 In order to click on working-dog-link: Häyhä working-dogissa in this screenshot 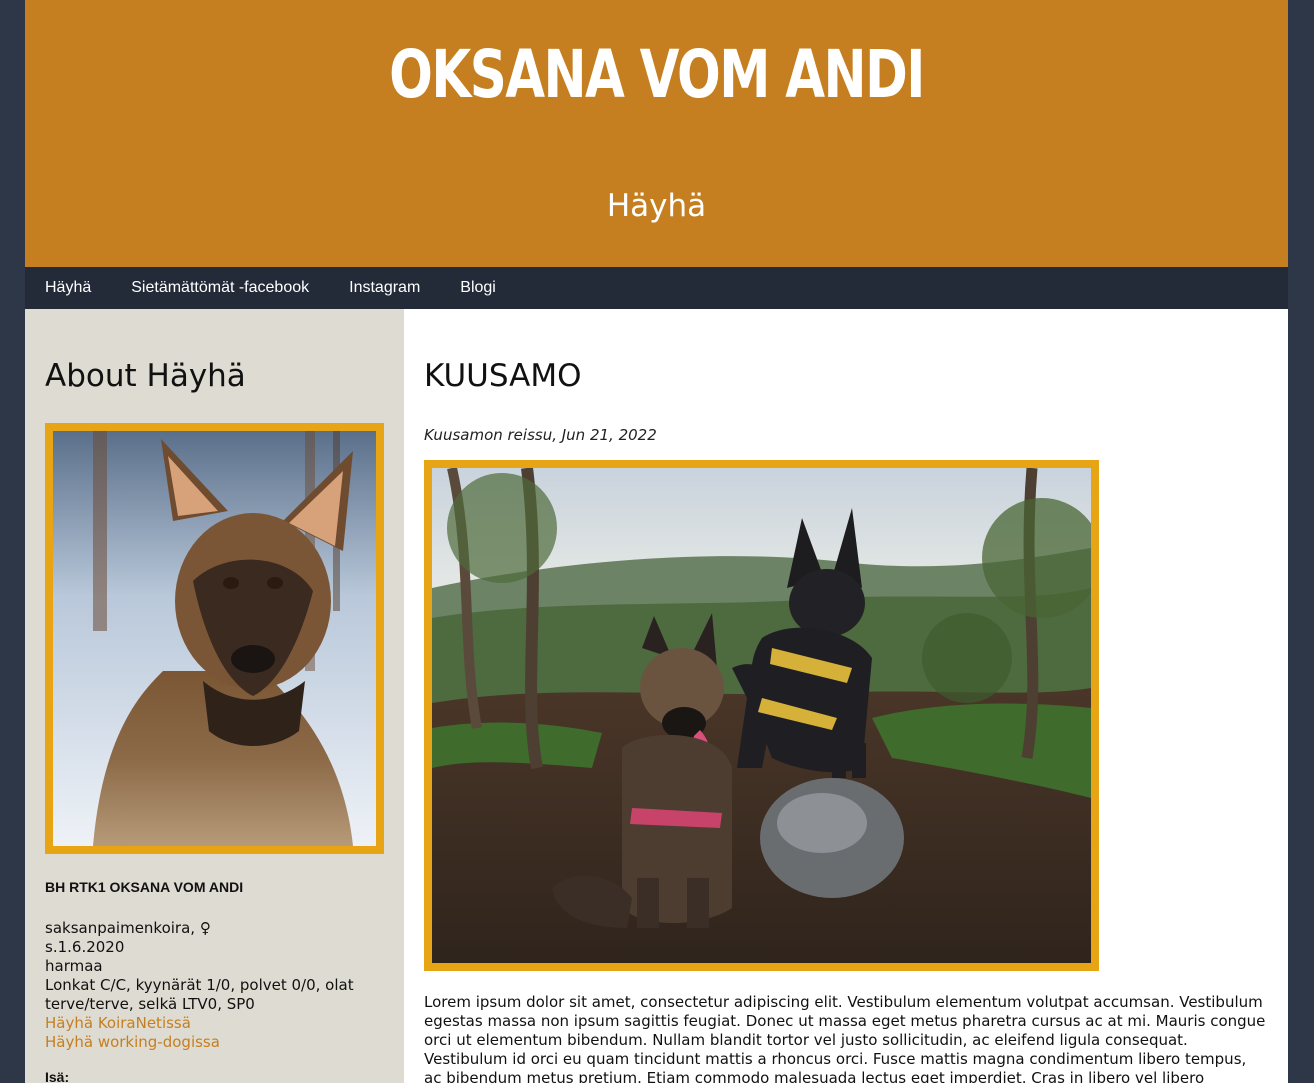, I will do `click(214, 1042)`.